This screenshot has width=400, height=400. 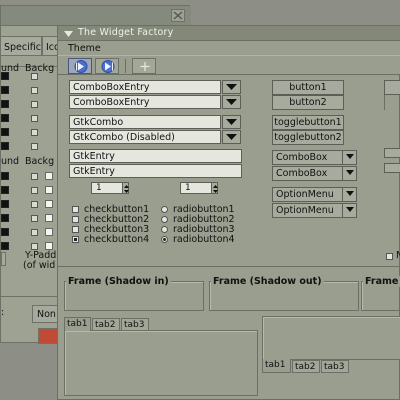 I want to click on spinbutton-1-arrows, so click(x=125, y=188).